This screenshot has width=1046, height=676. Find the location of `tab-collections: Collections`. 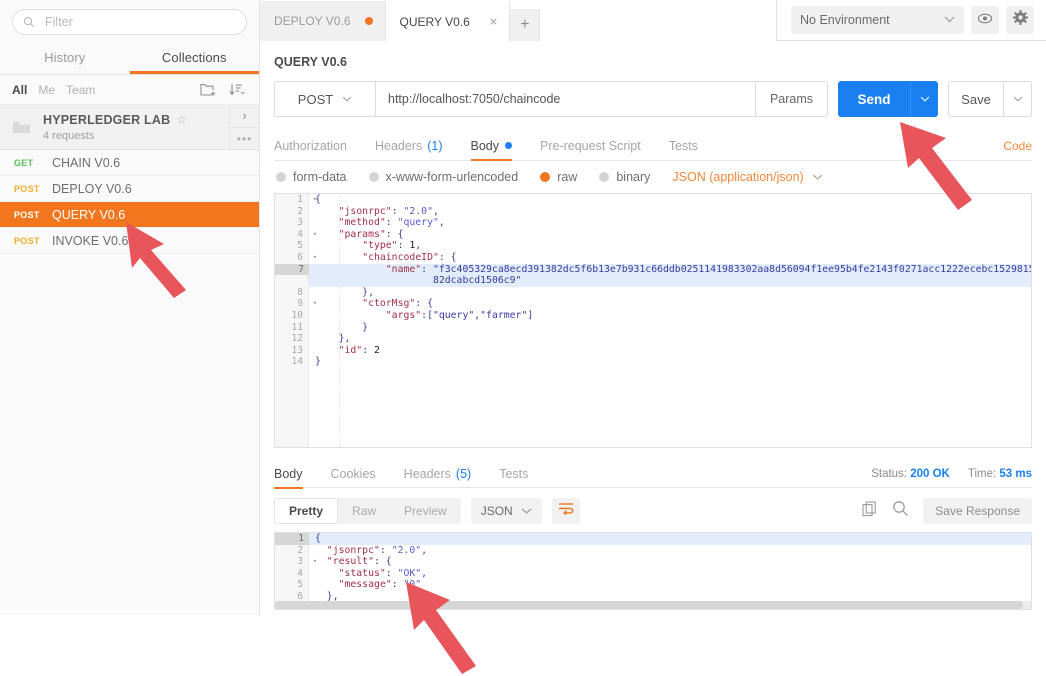

tab-collections: Collections is located at coordinates (195, 58).